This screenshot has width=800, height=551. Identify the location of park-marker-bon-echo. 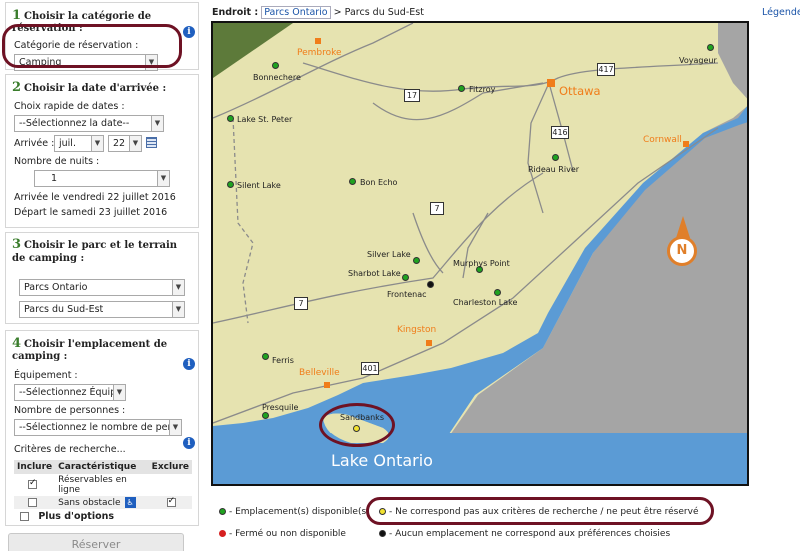
(352, 181).